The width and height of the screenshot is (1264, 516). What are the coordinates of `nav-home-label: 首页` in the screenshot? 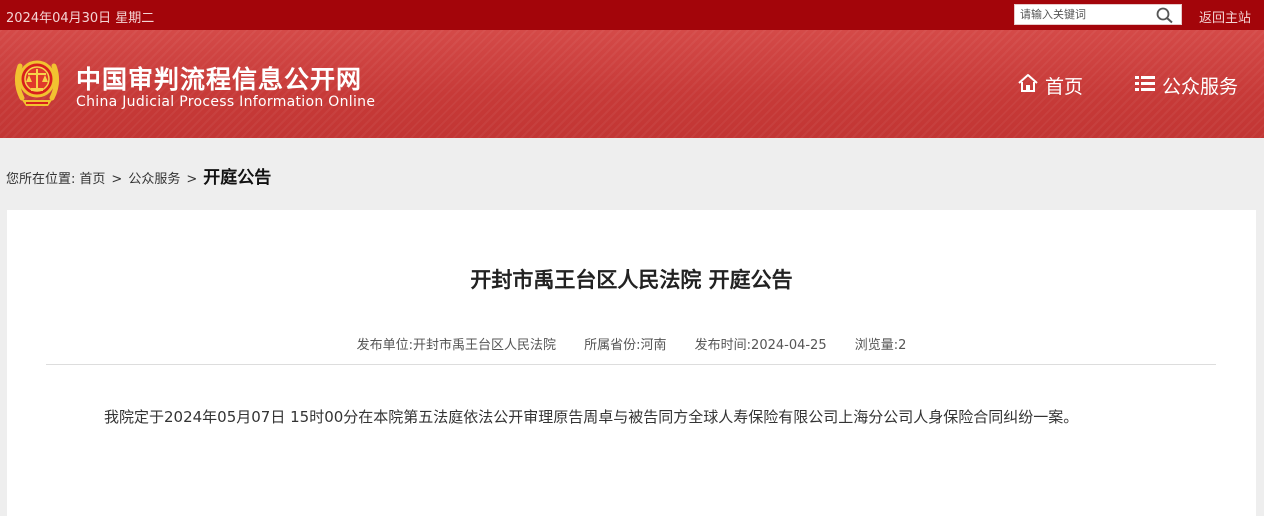 It's located at (1064, 87).